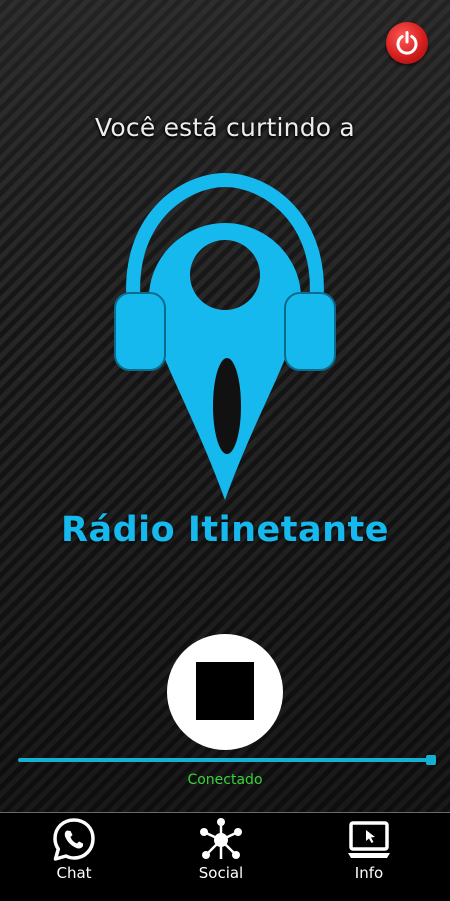  I want to click on bottom-navigation: Chat Social Info, so click(225, 856).